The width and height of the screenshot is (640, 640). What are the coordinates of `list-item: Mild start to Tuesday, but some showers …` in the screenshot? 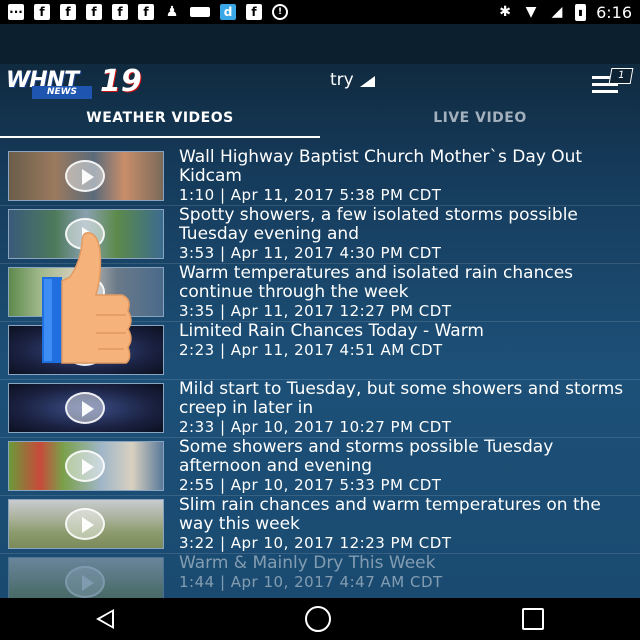 It's located at (320, 409).